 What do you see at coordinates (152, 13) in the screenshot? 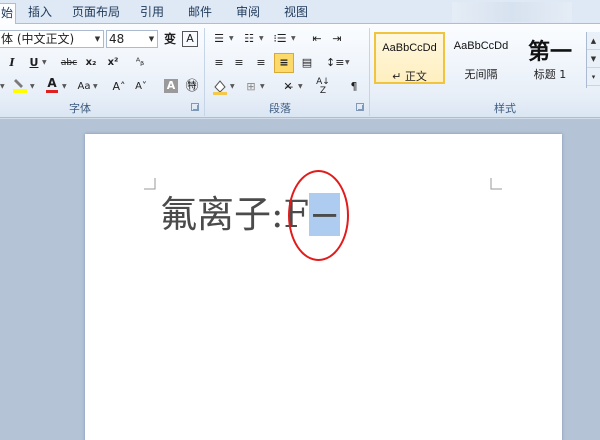
I see `tab-references: 引用` at bounding box center [152, 13].